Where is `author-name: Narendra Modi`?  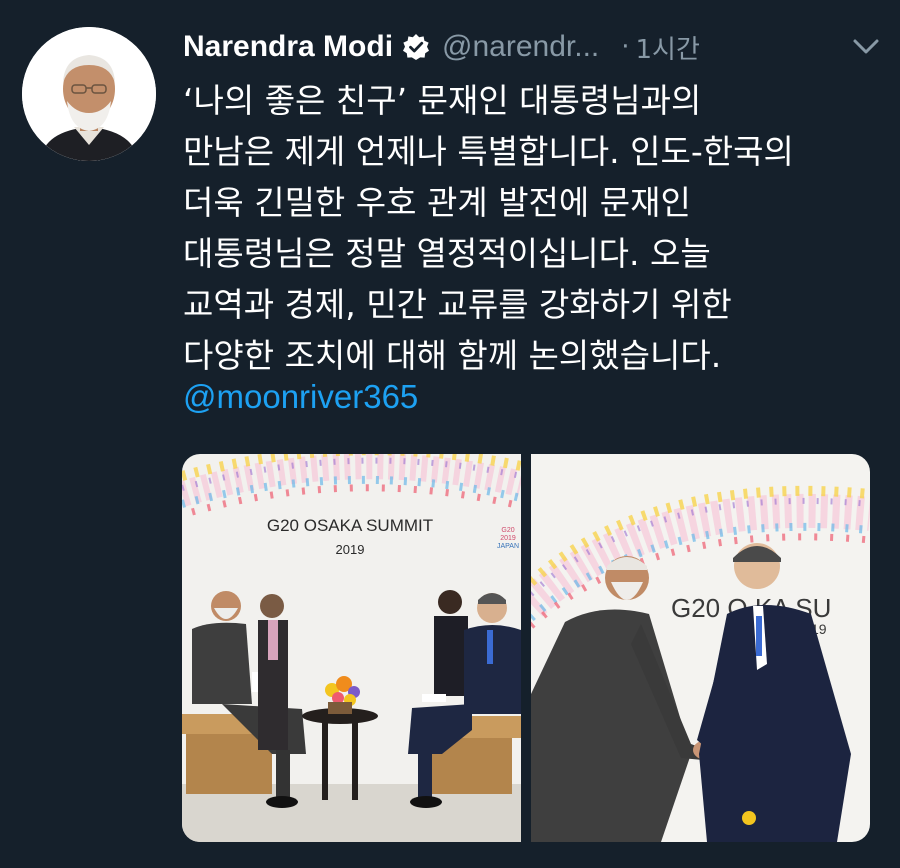
author-name: Narendra Modi is located at coordinates (288, 47).